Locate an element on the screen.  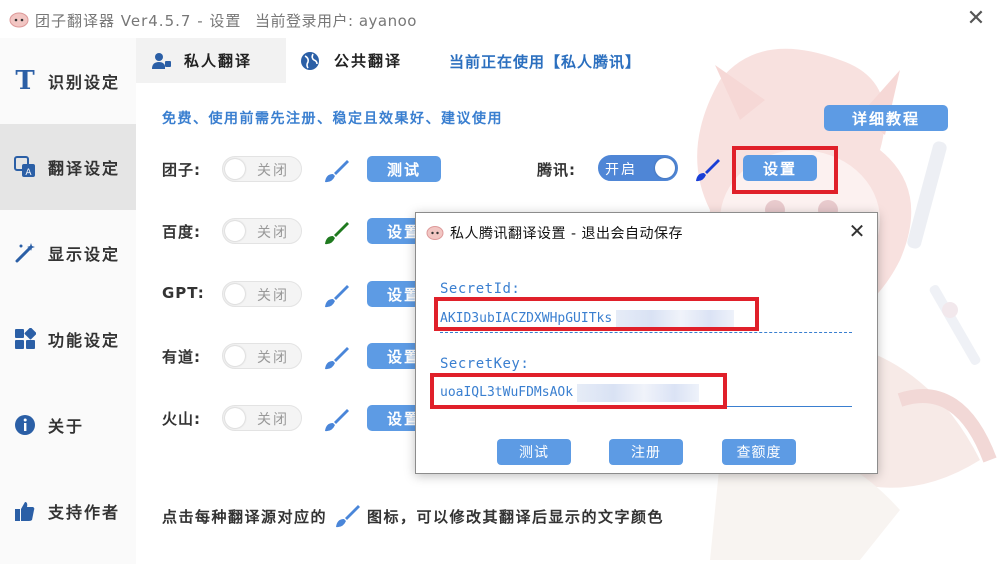
globe-icon is located at coordinates (310, 60).